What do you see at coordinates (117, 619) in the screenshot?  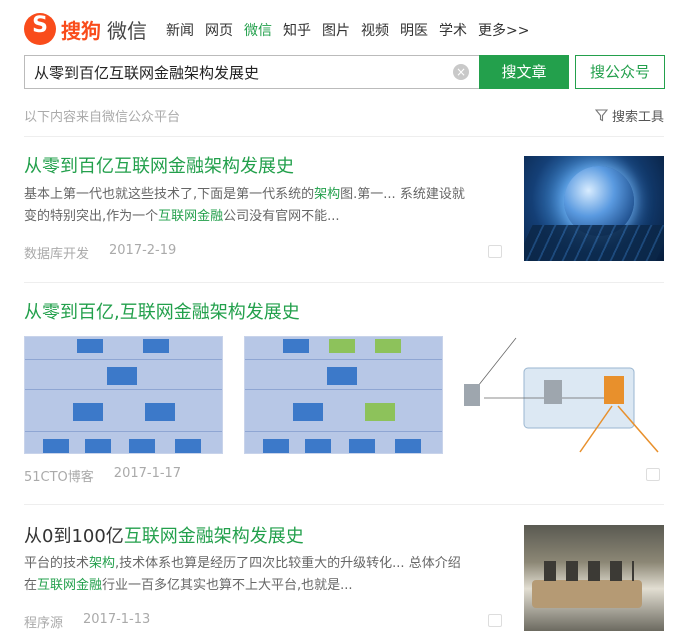 I see `result-date: 2017-1-13` at bounding box center [117, 619].